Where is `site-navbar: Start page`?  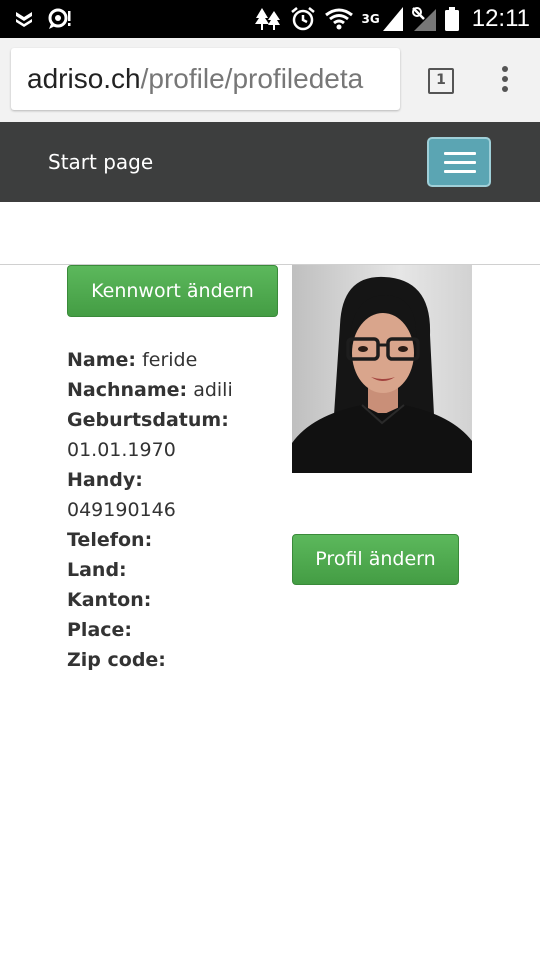 site-navbar: Start page is located at coordinates (270, 162).